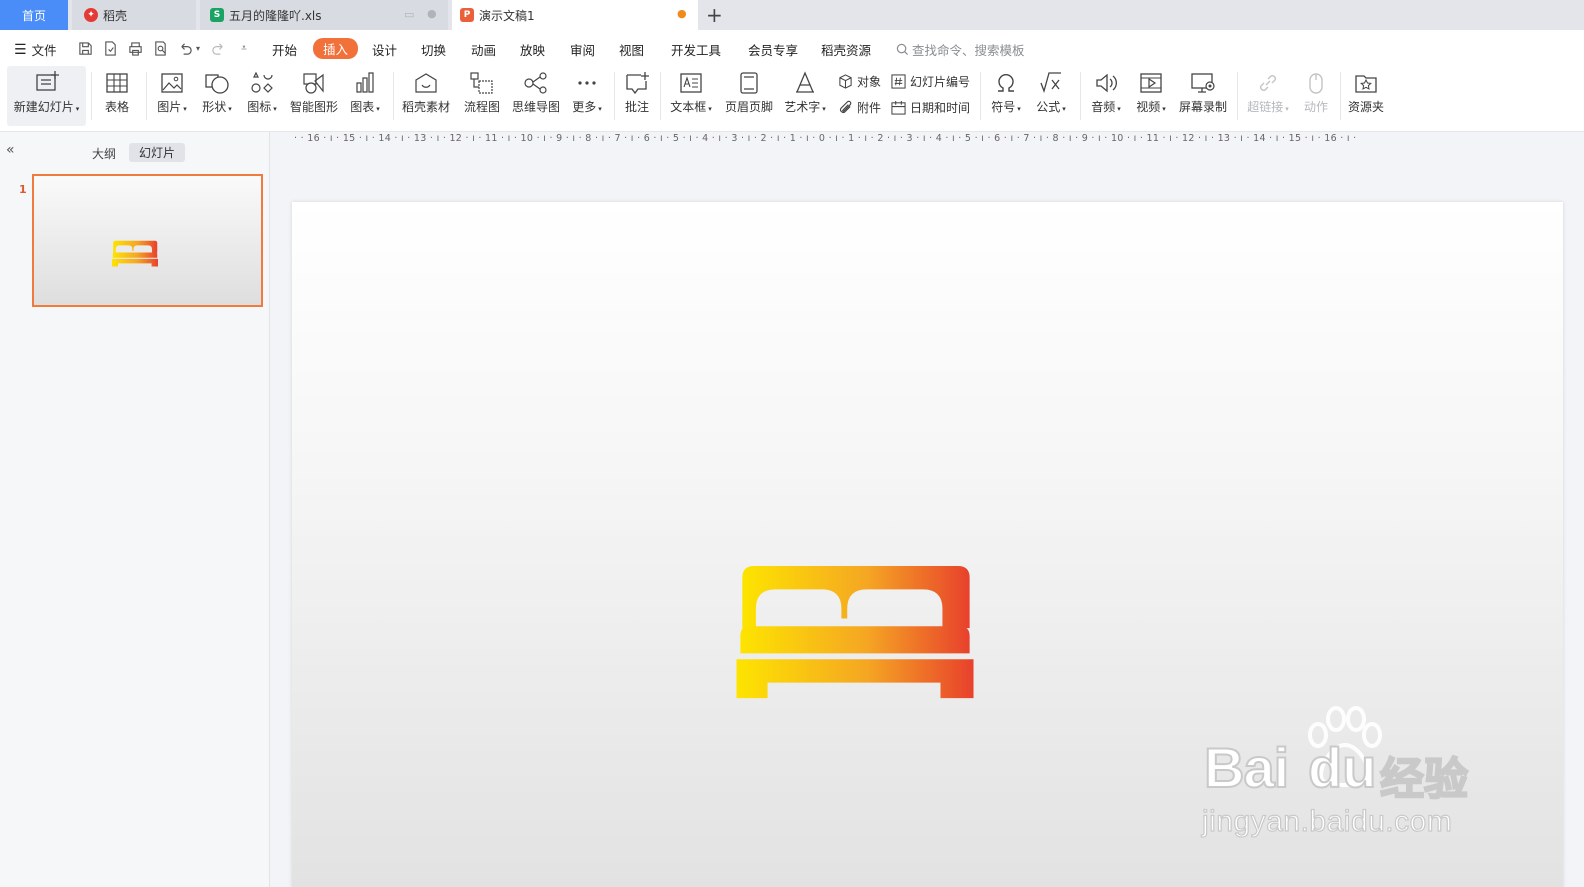  Describe the element at coordinates (637, 96) in the screenshot. I see `comment-button: 批注` at that location.